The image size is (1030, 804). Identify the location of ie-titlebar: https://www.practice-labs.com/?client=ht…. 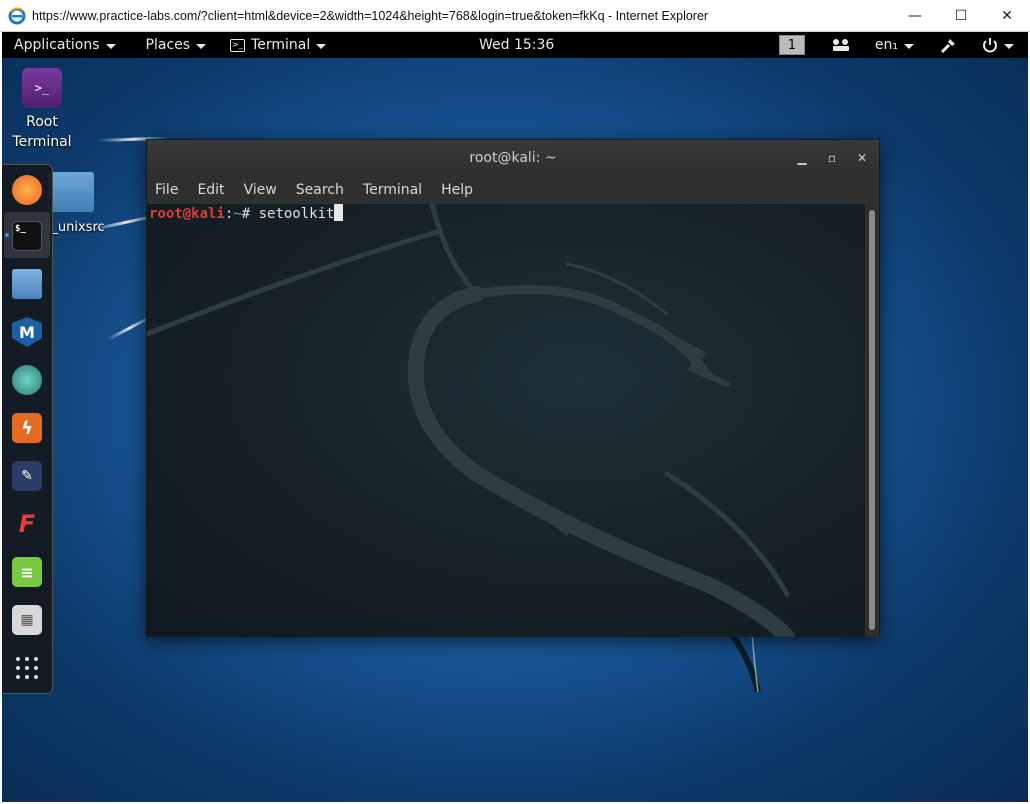
(515, 16).